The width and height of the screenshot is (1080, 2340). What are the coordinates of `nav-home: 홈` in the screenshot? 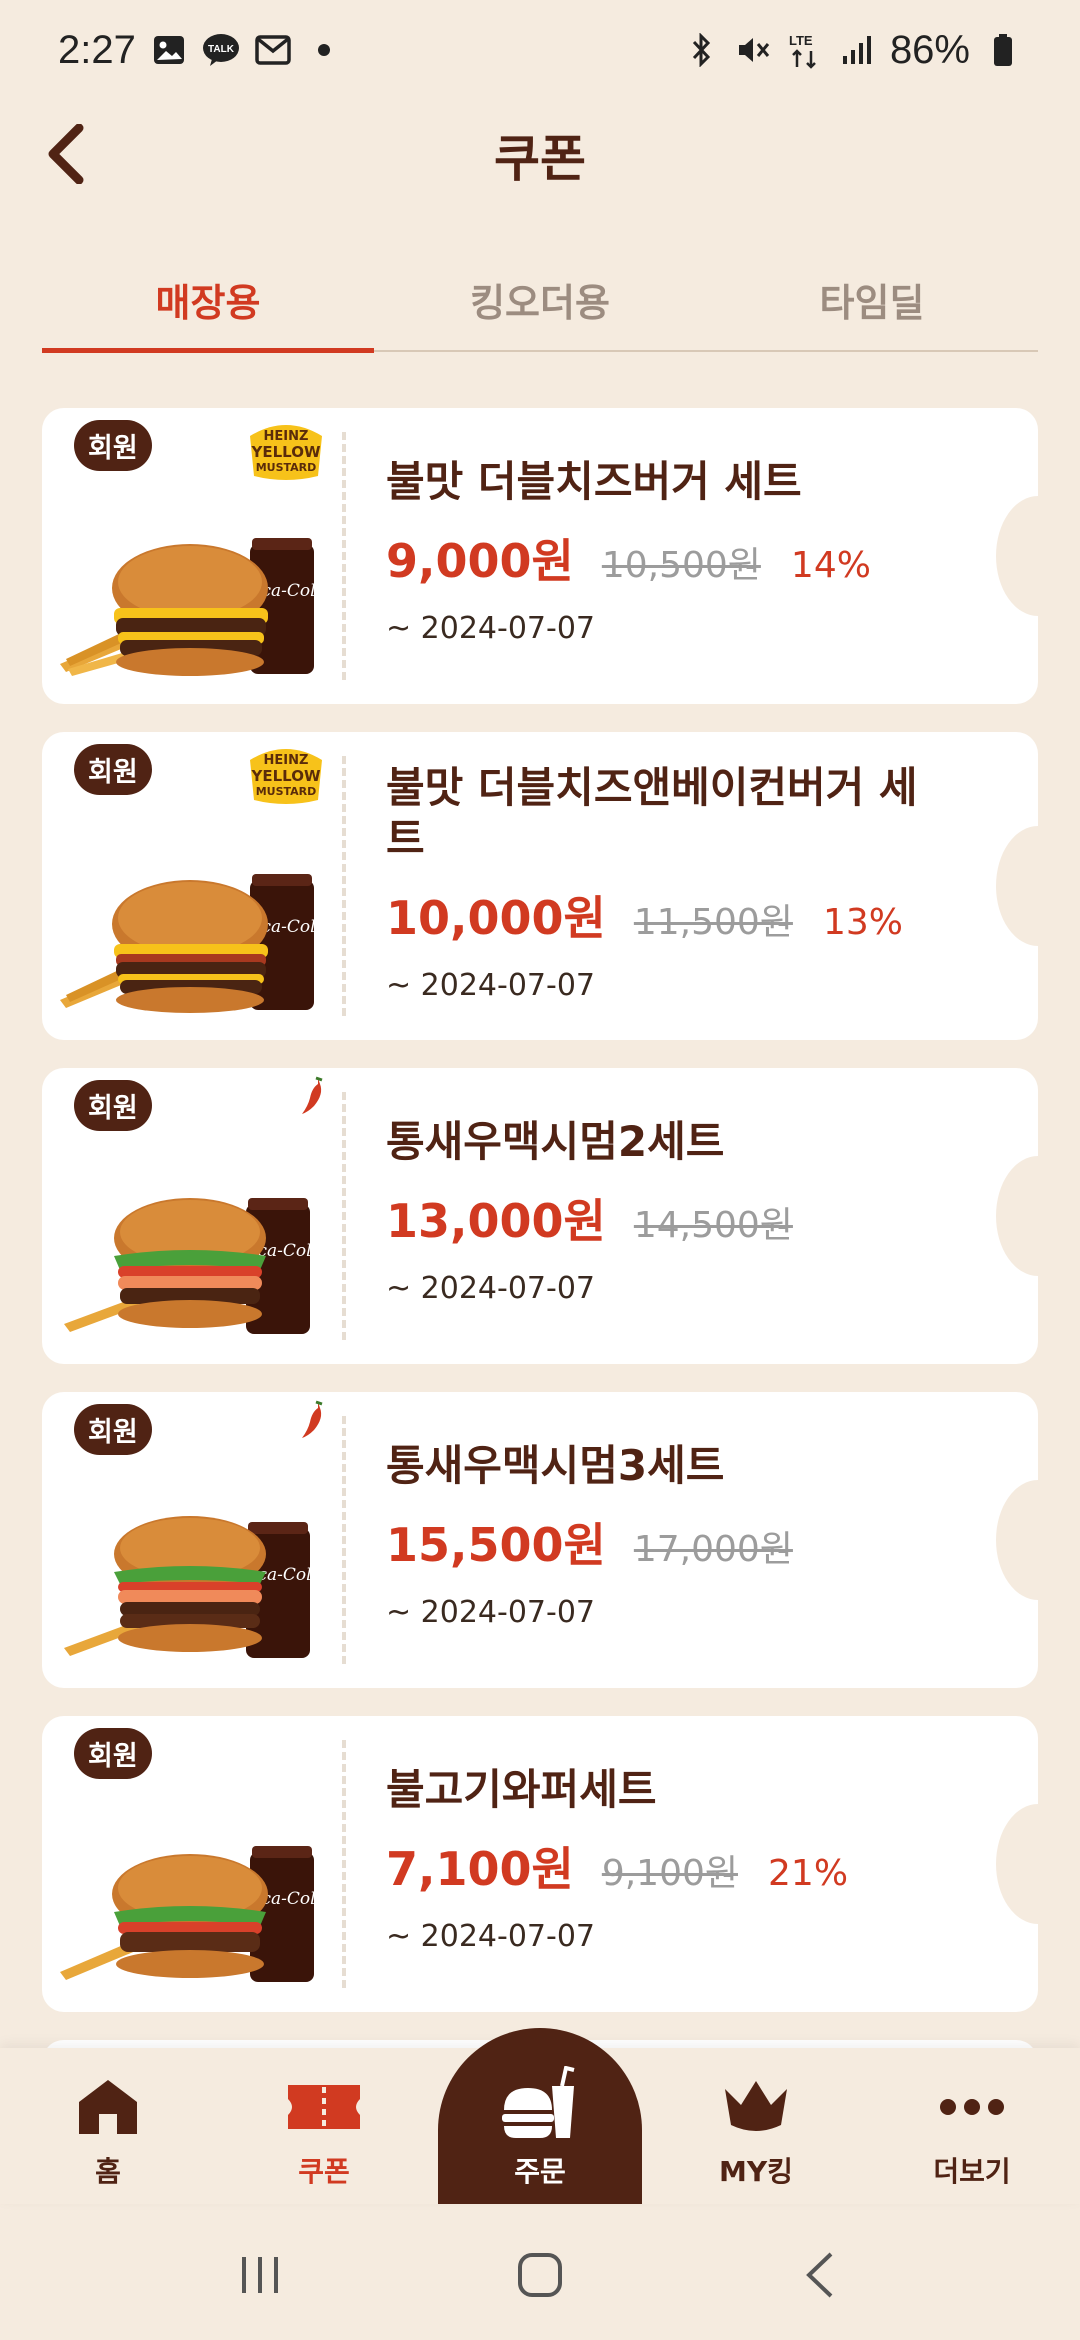 It's located at (108, 2131).